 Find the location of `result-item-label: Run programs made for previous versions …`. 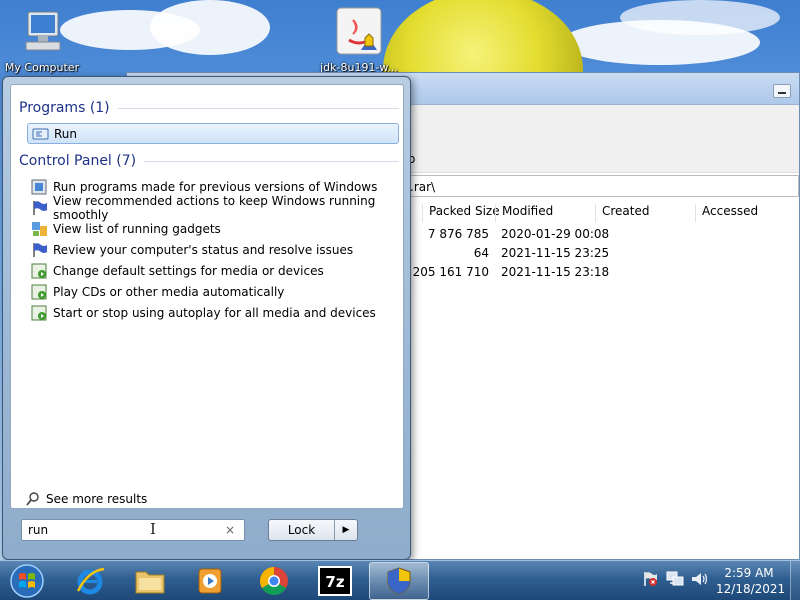

result-item-label: Run programs made for previous versions … is located at coordinates (215, 186).